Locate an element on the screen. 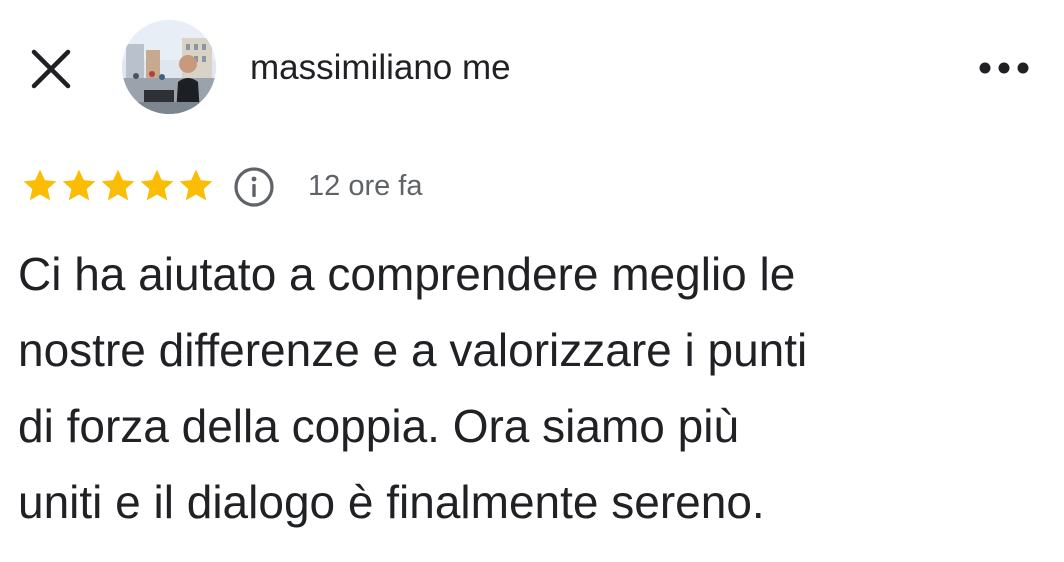 Image resolution: width=1064 pixels, height=562 pixels. more-options-button is located at coordinates (1004, 68).